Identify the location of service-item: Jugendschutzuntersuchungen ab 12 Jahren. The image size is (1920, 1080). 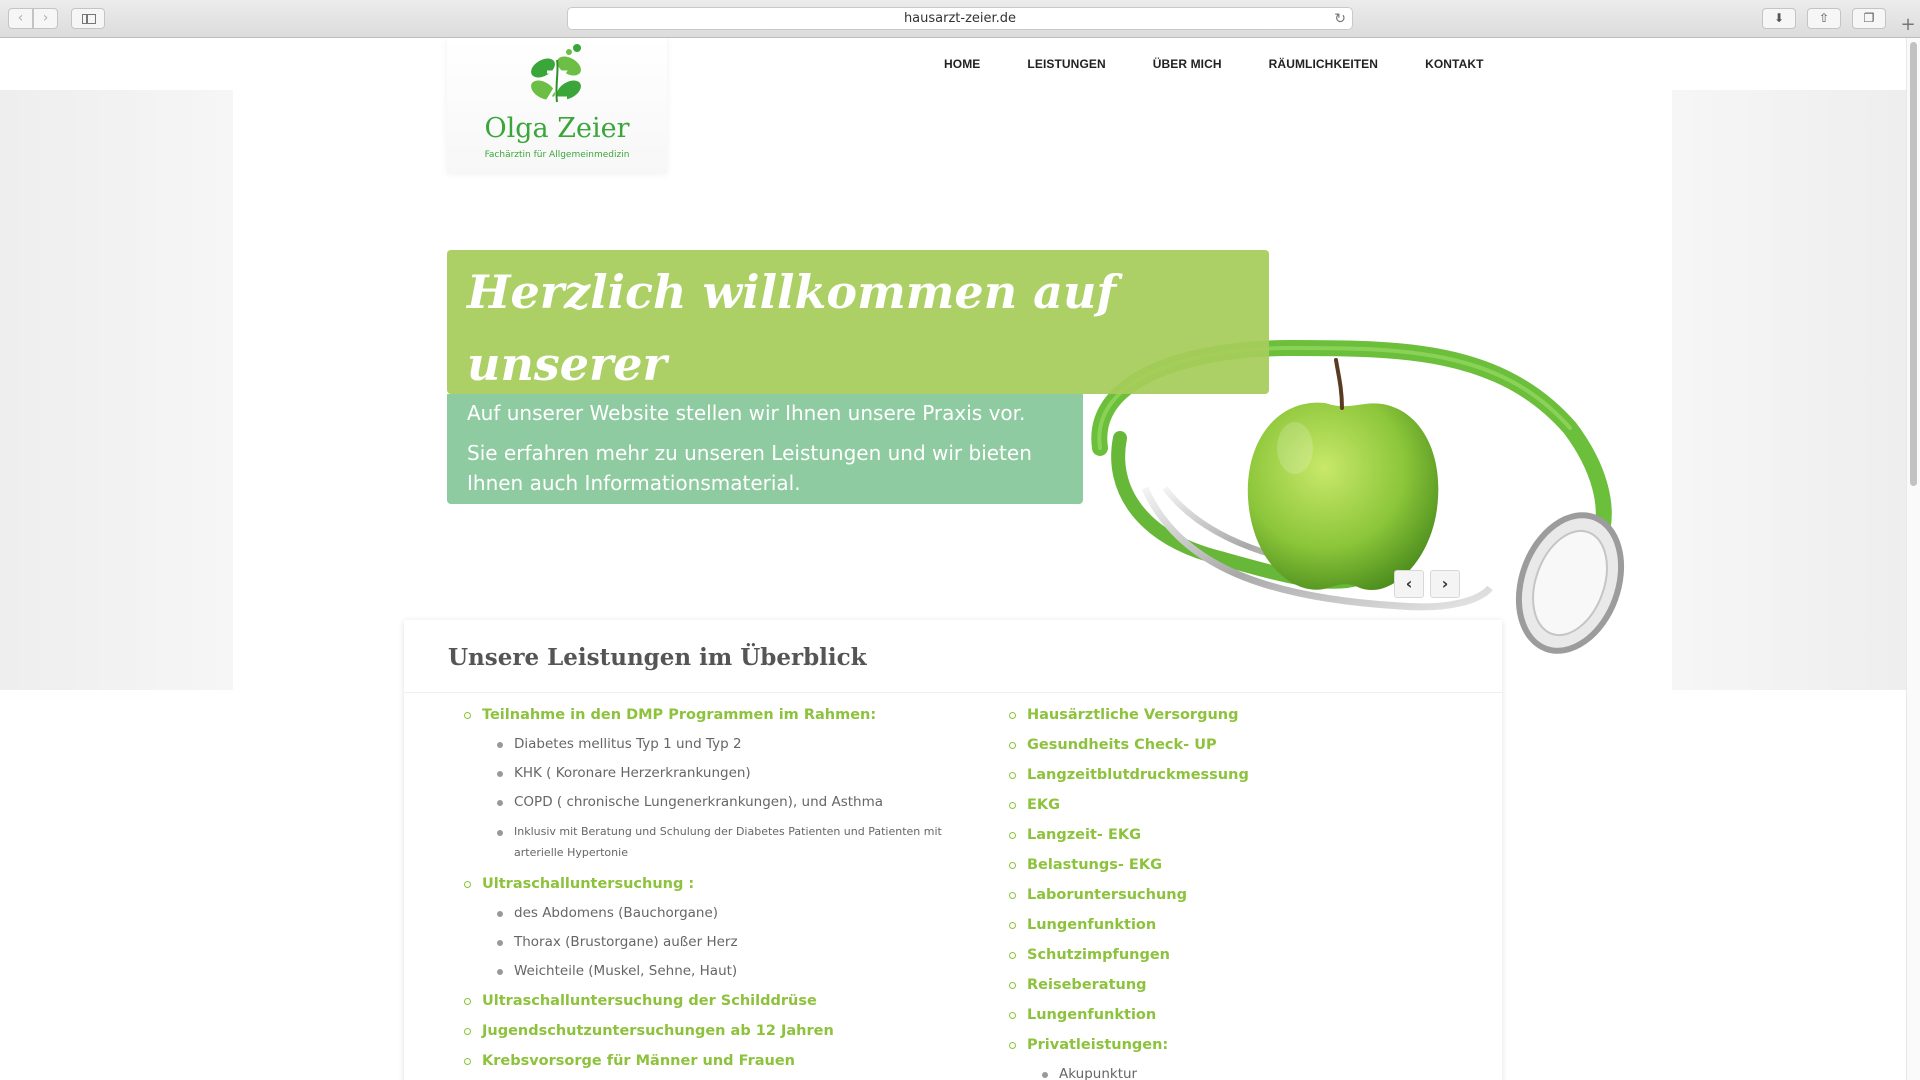
(714, 1031).